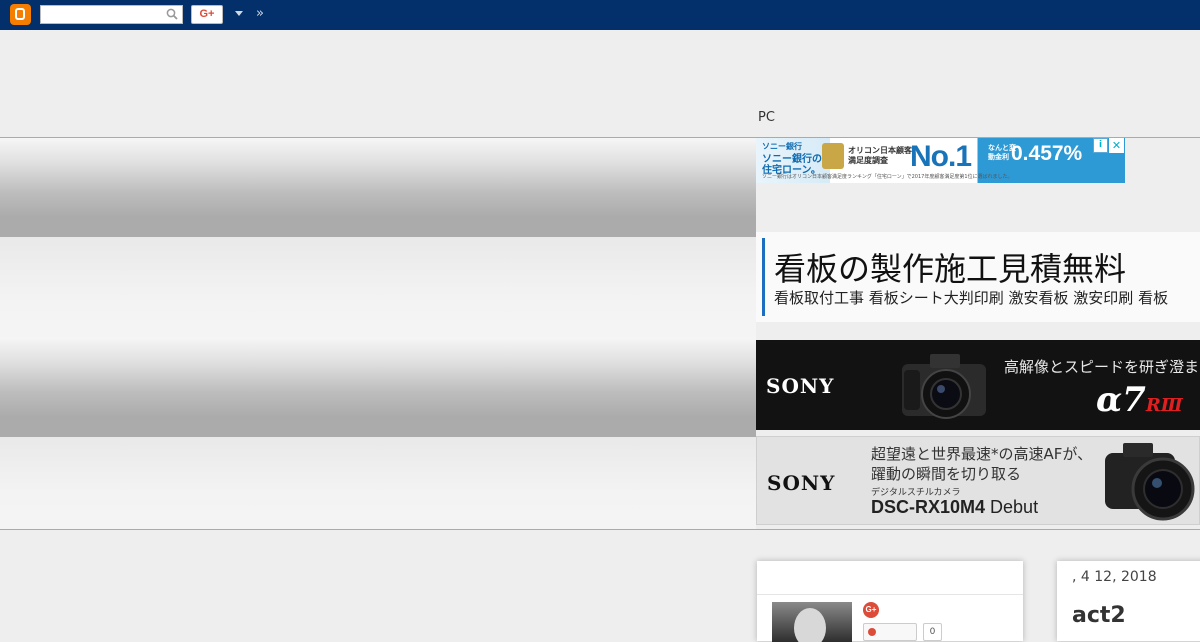 The image size is (1200, 642). Describe the element at coordinates (971, 298) in the screenshot. I see `ad-subtitle: 看板取付工事 看板シート大判印刷 激安看板 激安印刷 看板` at that location.